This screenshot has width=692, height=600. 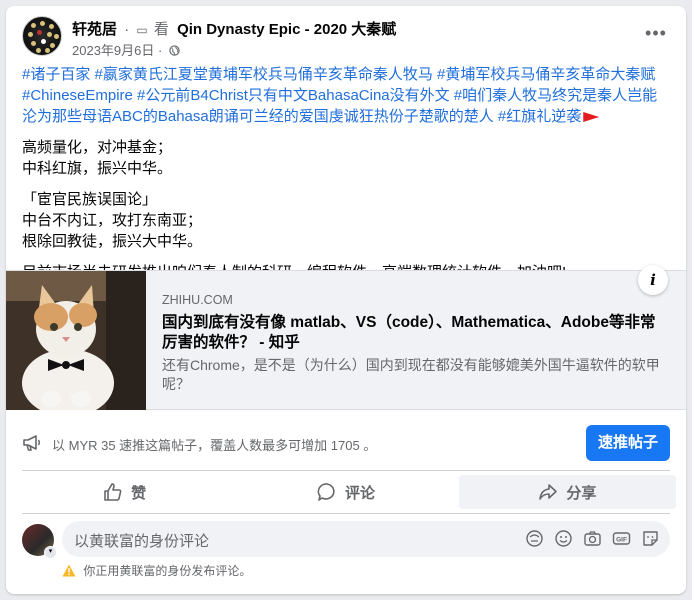 What do you see at coordinates (97, 168) in the screenshot?
I see `post-line: 中科红旗，振兴中华。` at bounding box center [97, 168].